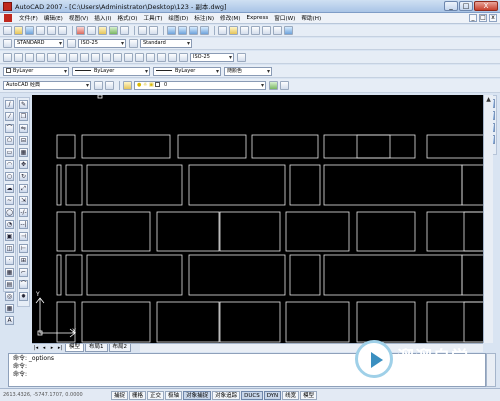  What do you see at coordinates (102, 30) in the screenshot?
I see `paste-icon` at bounding box center [102, 30].